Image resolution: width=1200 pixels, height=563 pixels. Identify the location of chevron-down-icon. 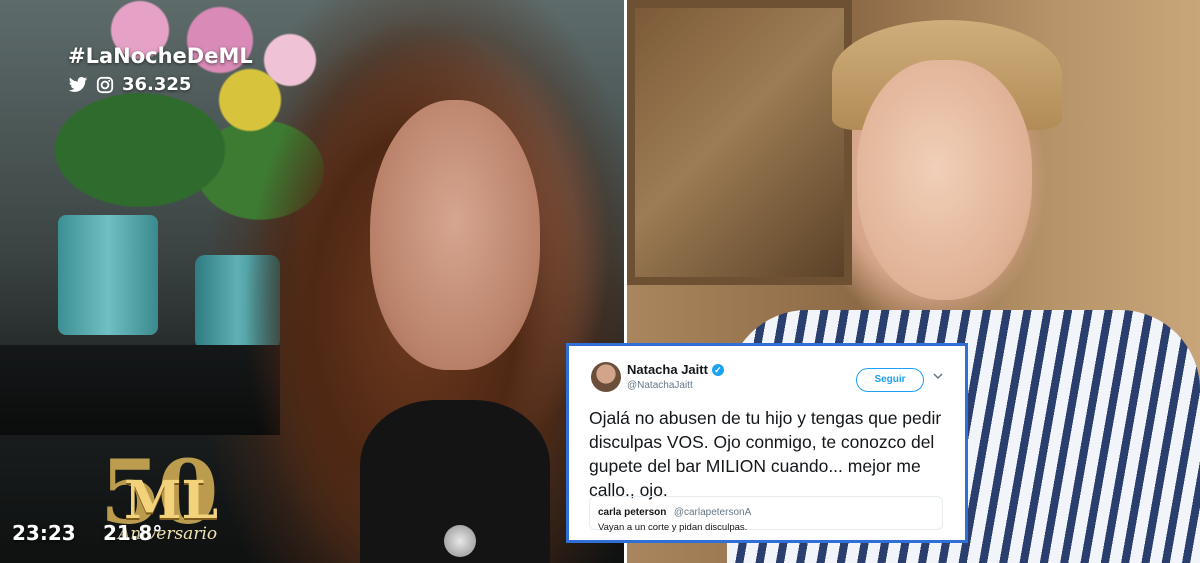
(938, 376).